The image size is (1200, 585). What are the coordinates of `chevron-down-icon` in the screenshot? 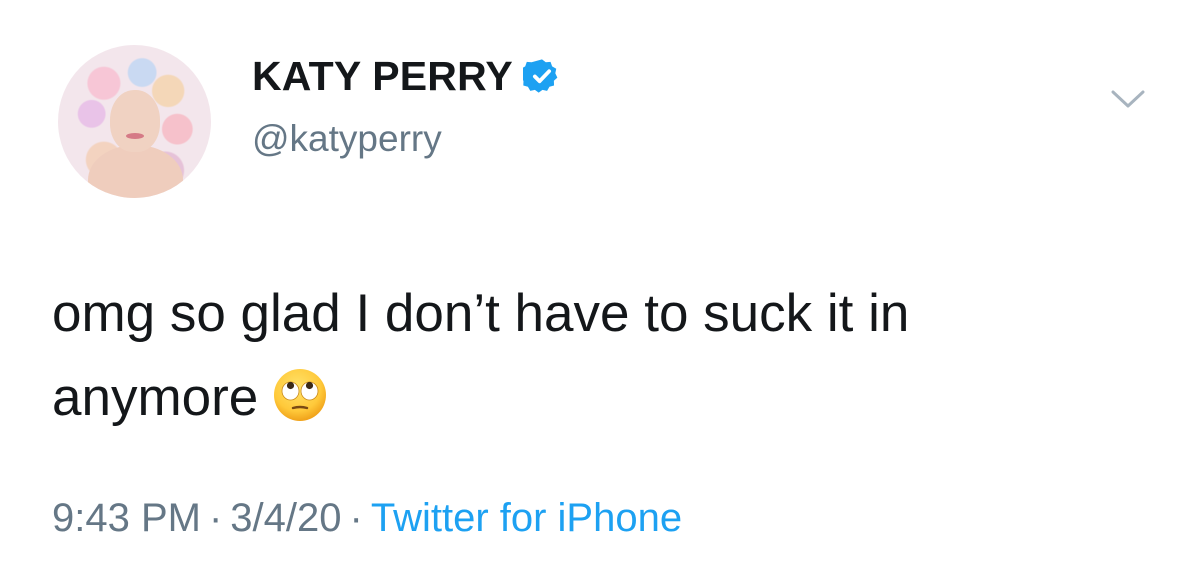 It's located at (1128, 99).